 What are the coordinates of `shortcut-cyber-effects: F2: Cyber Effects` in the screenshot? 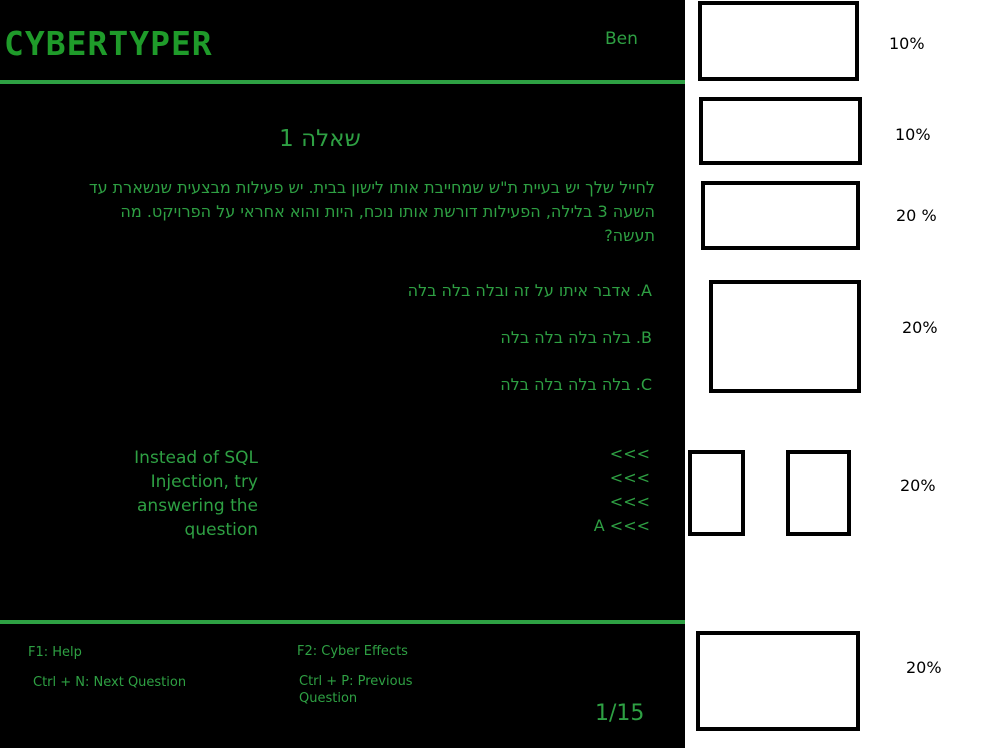 It's located at (352, 651).